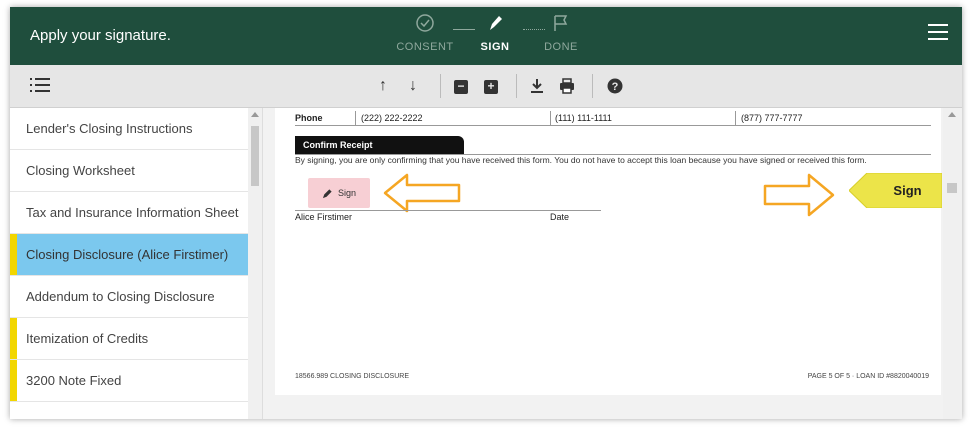 The width and height of the screenshot is (979, 431). Describe the element at coordinates (952, 188) in the screenshot. I see `viewer-scroll-thumb` at that location.